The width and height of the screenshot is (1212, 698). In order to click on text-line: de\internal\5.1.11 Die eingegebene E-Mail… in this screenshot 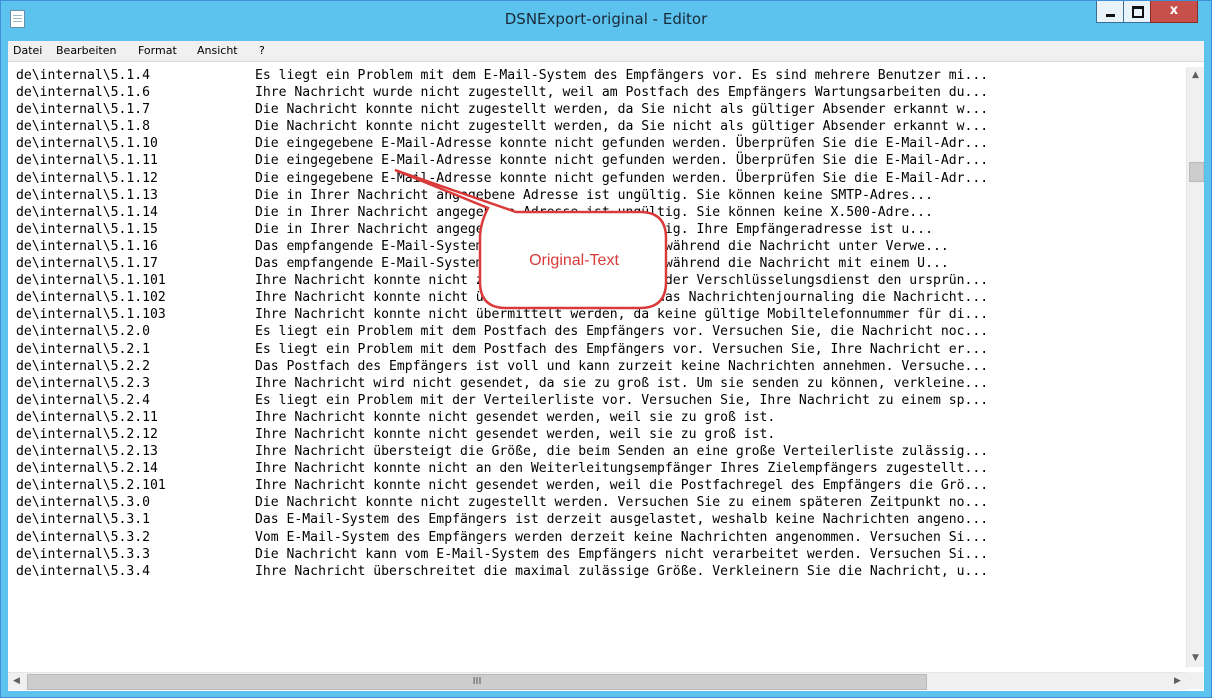, I will do `click(595, 160)`.